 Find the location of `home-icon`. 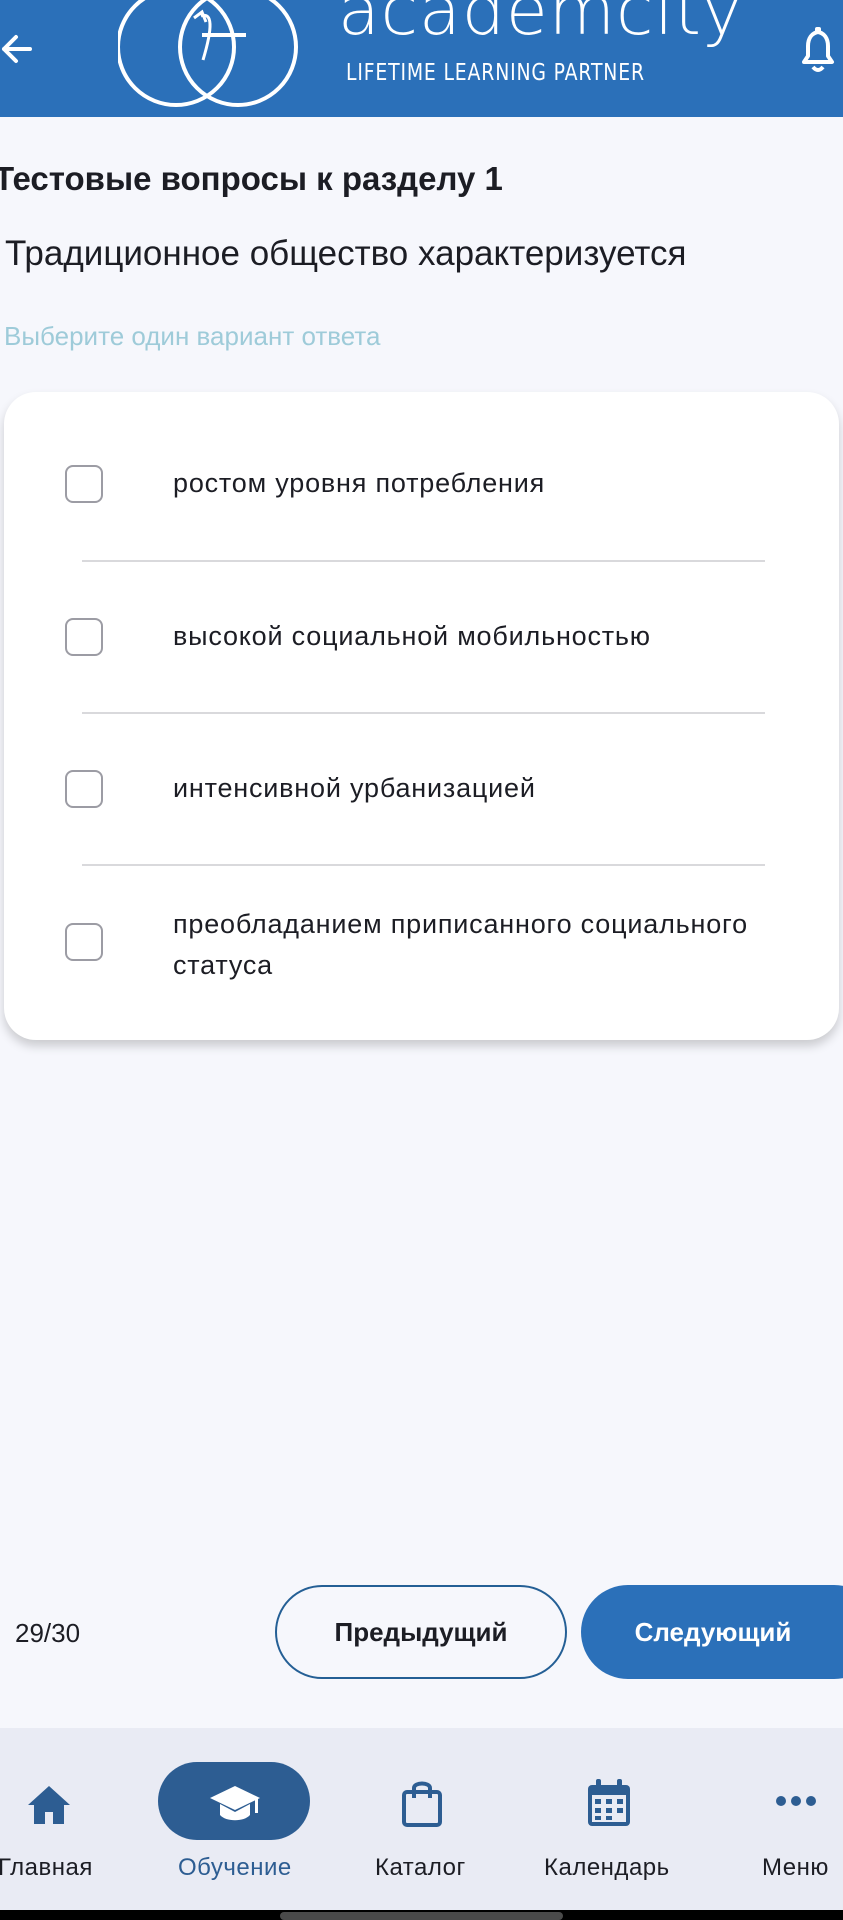

home-icon is located at coordinates (49, 1805).